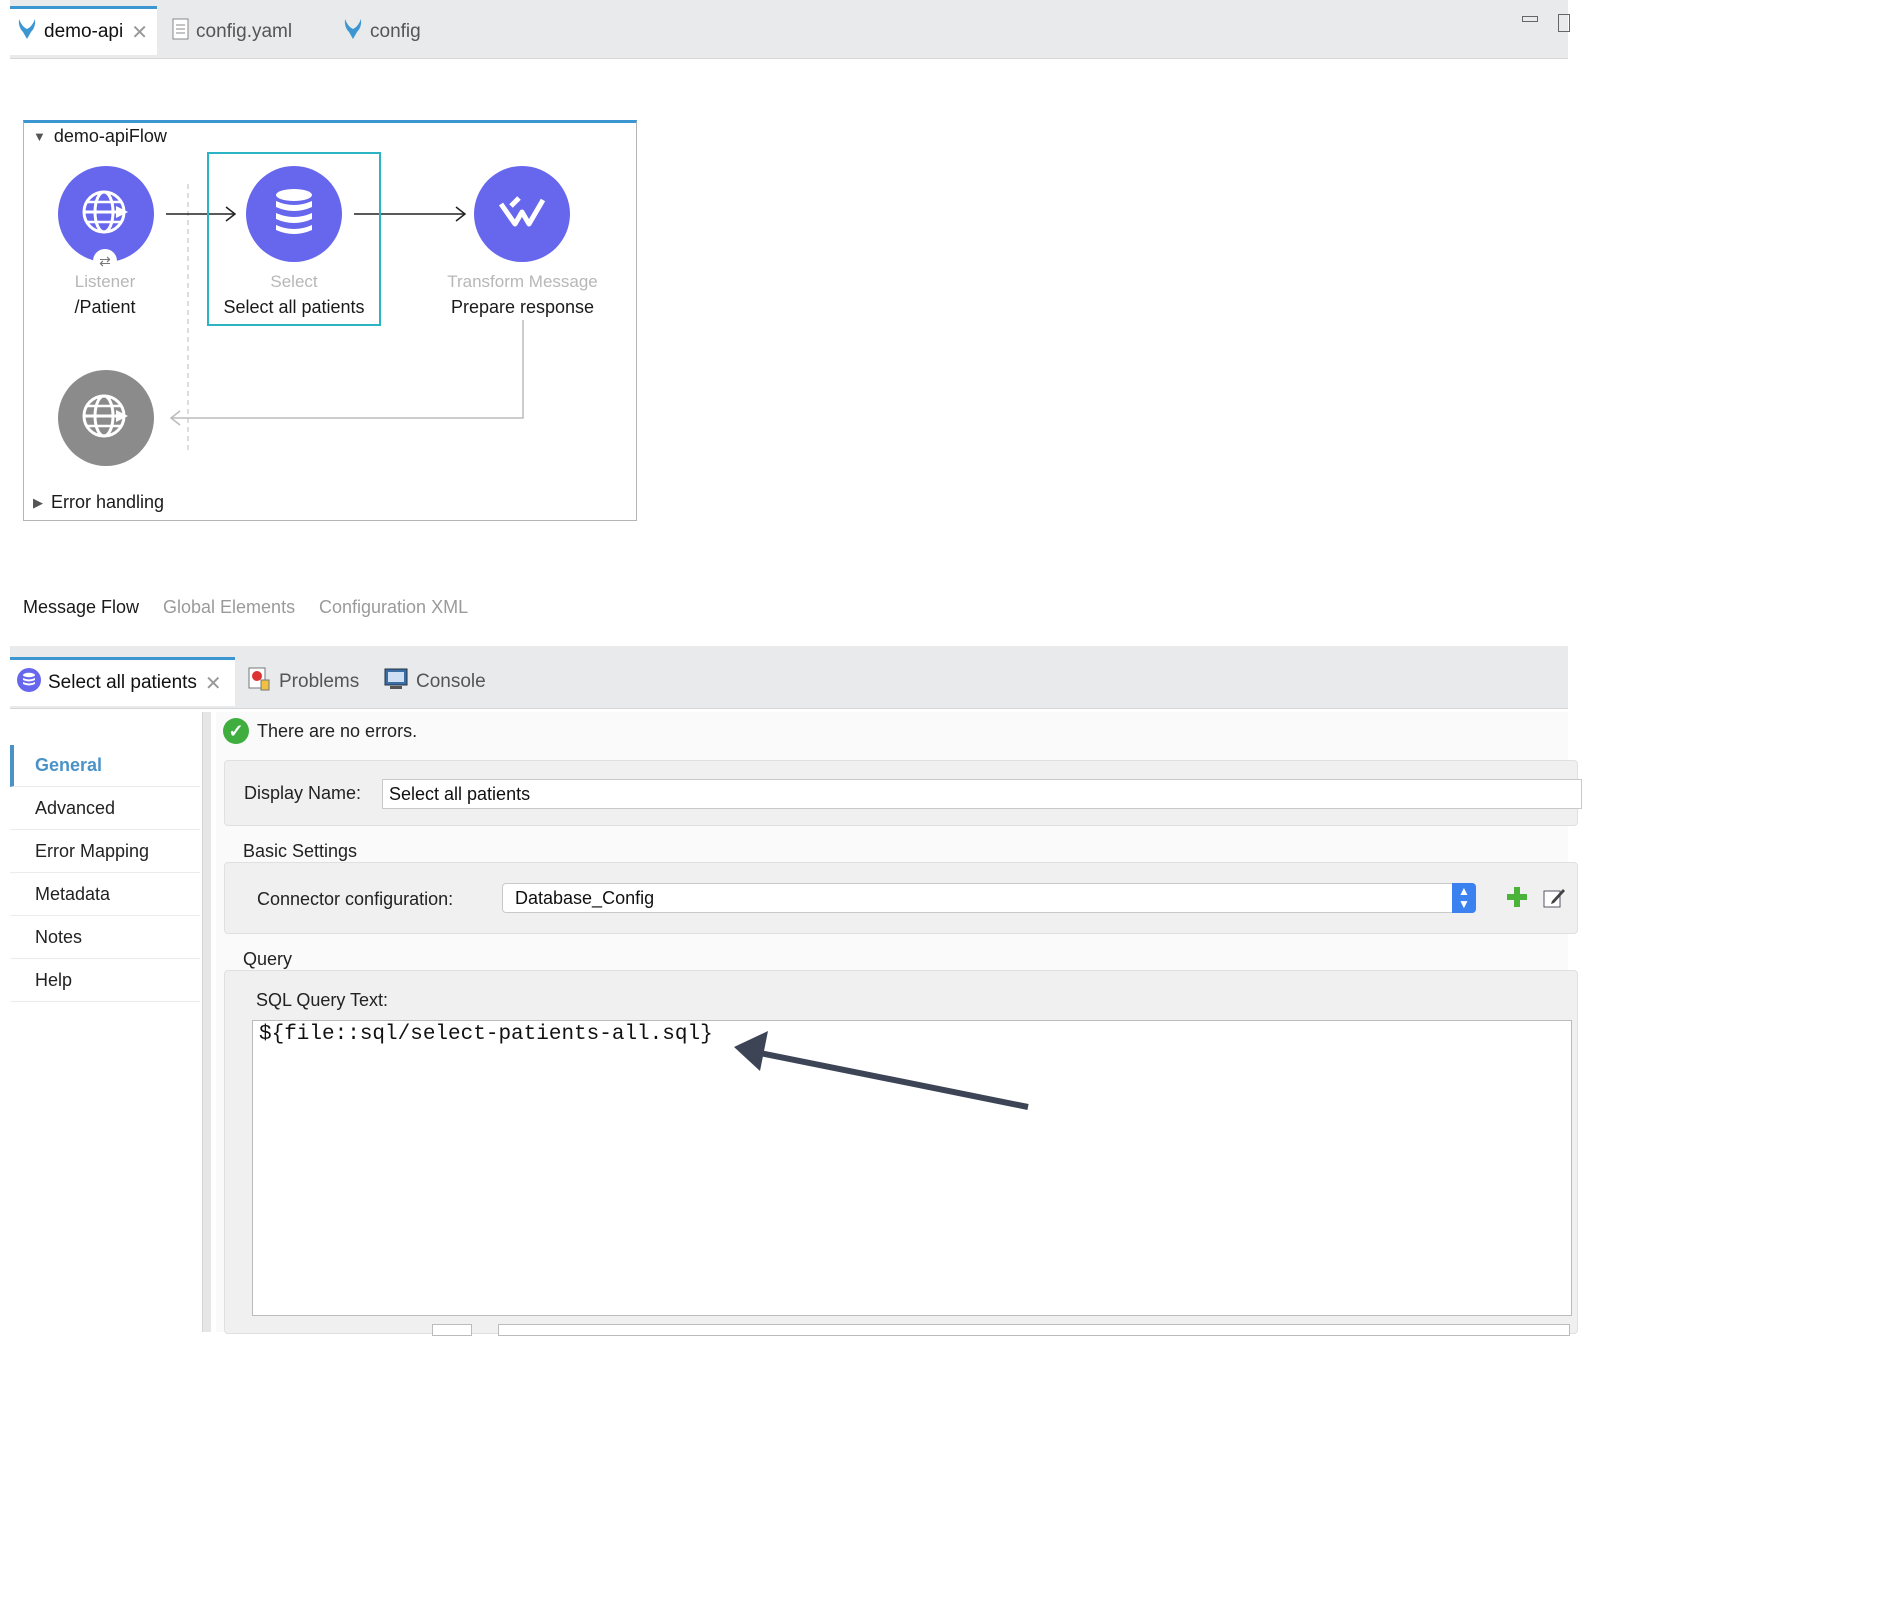 The height and width of the screenshot is (1606, 1890). Describe the element at coordinates (294, 281) in the screenshot. I see `node-type: Select` at that location.